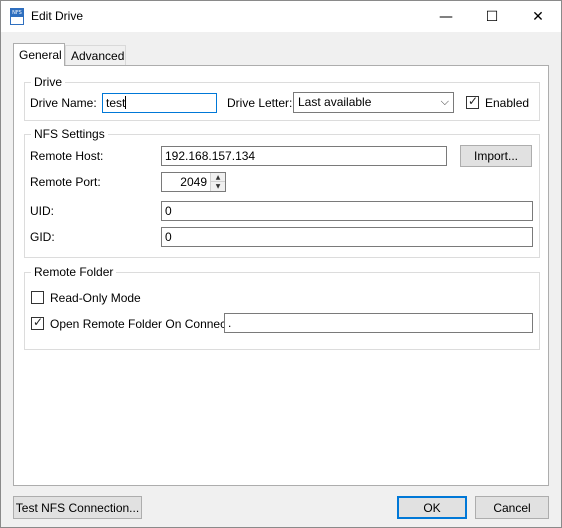 Image resolution: width=562 pixels, height=528 pixels. I want to click on open-remote-folder-checkbox: ✓, so click(37, 322).